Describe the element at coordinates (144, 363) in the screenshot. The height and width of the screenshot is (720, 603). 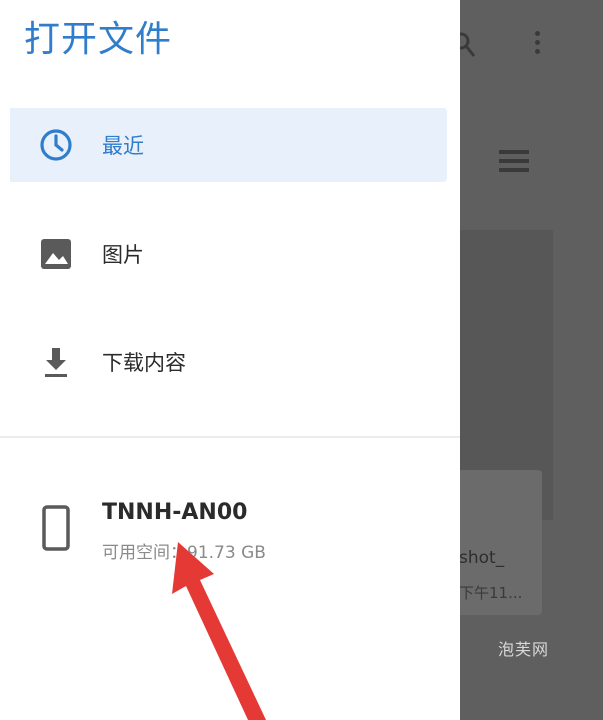
I see `nav-item-label: 下载内容` at that location.